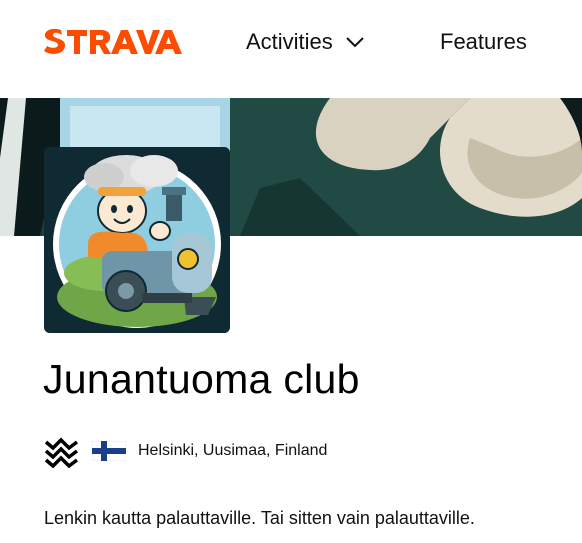 The image size is (582, 543). What do you see at coordinates (355, 42) in the screenshot?
I see `chevron-down-icon` at bounding box center [355, 42].